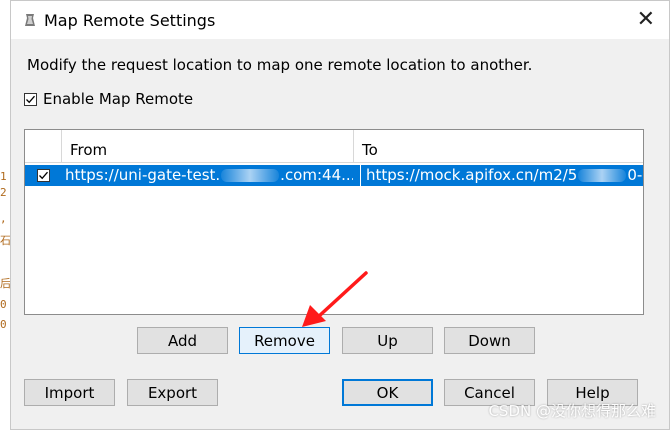 This screenshot has height=430, width=670. I want to click on window-title: Map Remote Settings, so click(130, 20).